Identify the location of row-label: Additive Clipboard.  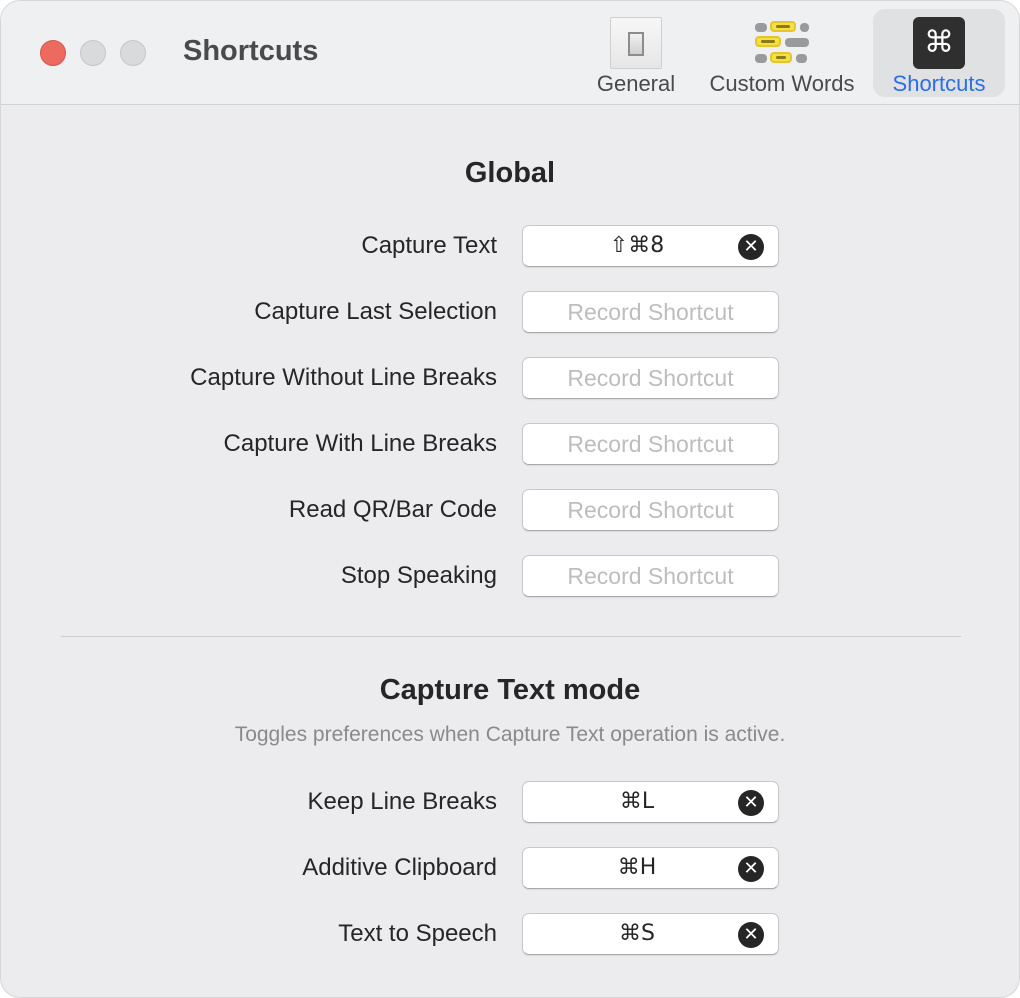
(399, 867).